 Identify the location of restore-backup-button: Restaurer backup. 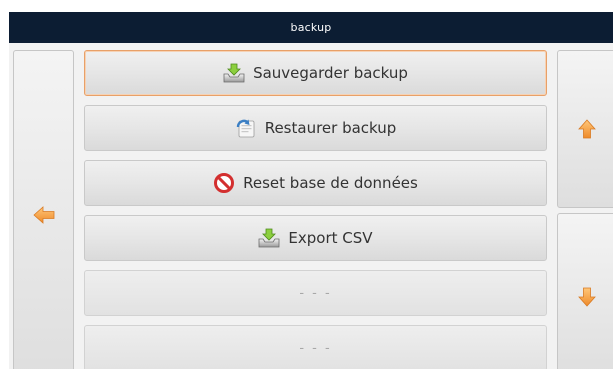
(315, 128).